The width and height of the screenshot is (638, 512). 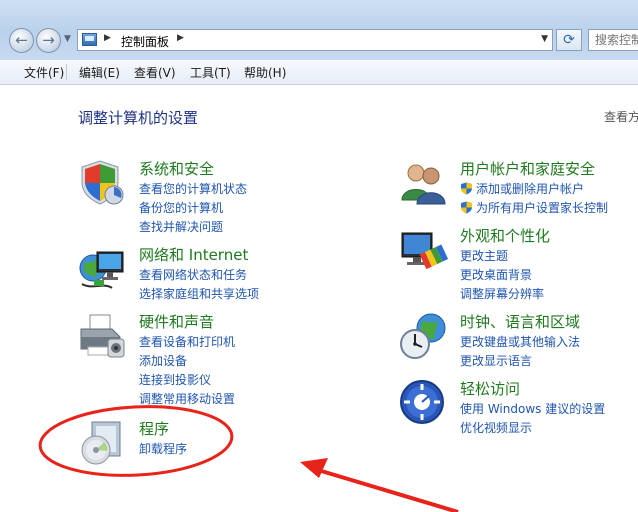 What do you see at coordinates (193, 189) in the screenshot?
I see `link-view-computer-status: 查看您的计算机状态` at bounding box center [193, 189].